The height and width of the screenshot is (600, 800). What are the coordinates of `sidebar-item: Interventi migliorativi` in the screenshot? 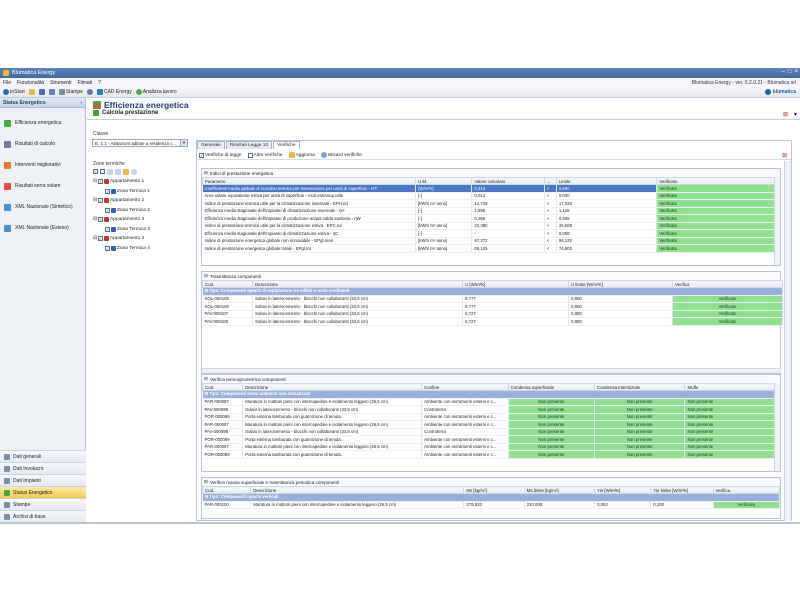 It's located at (42, 165).